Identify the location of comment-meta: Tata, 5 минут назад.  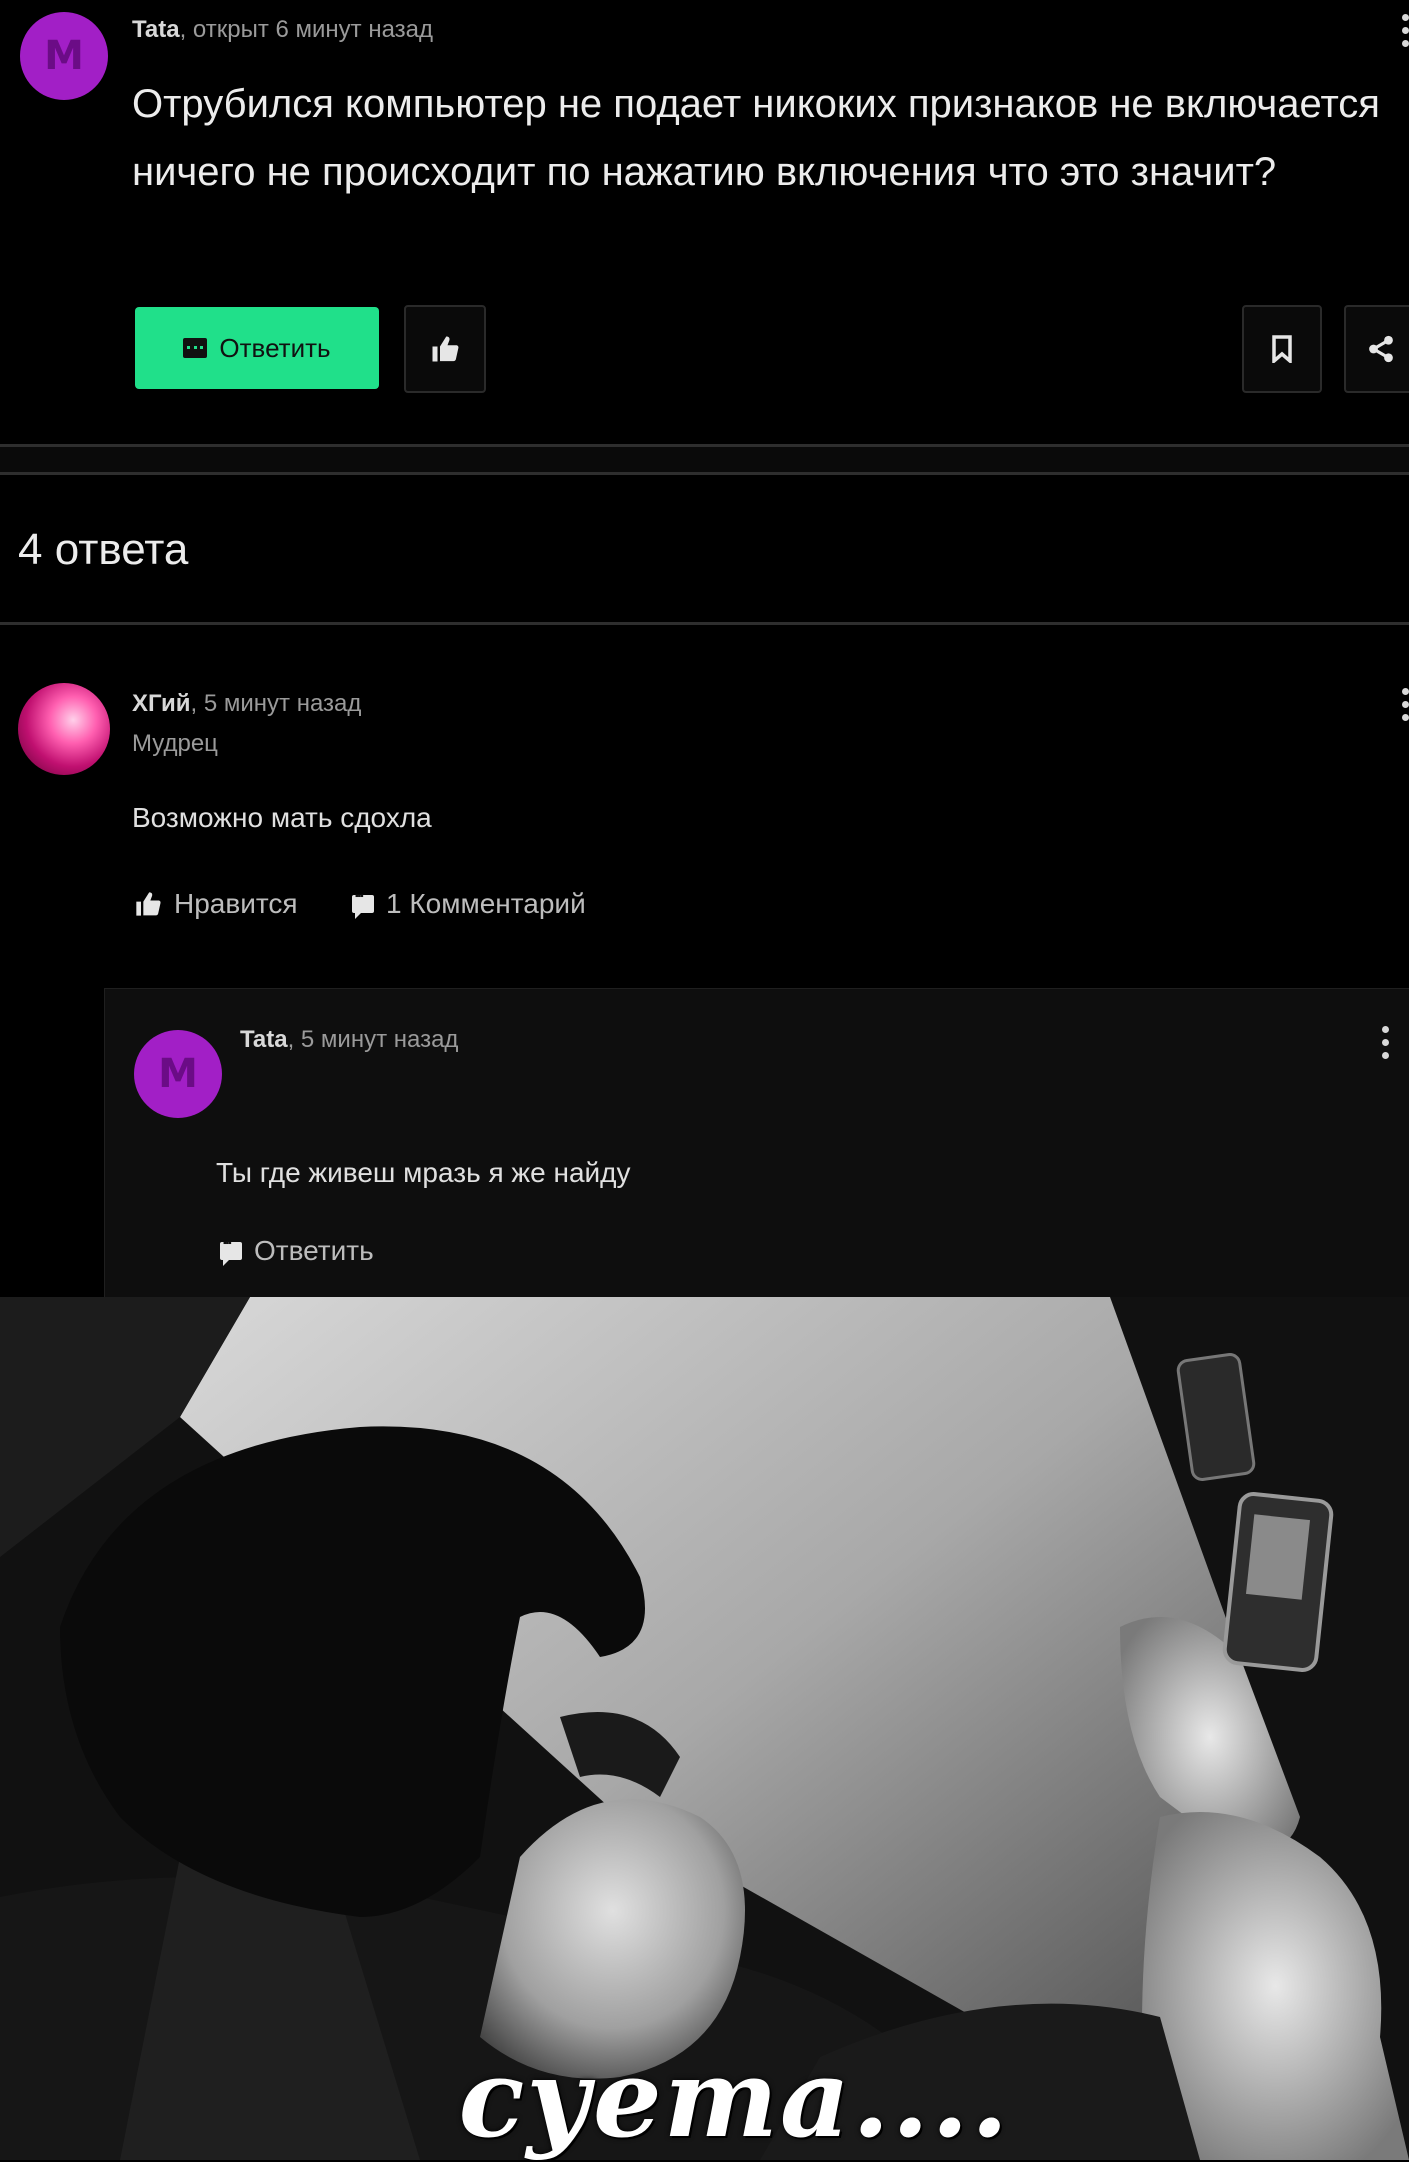
(349, 1040).